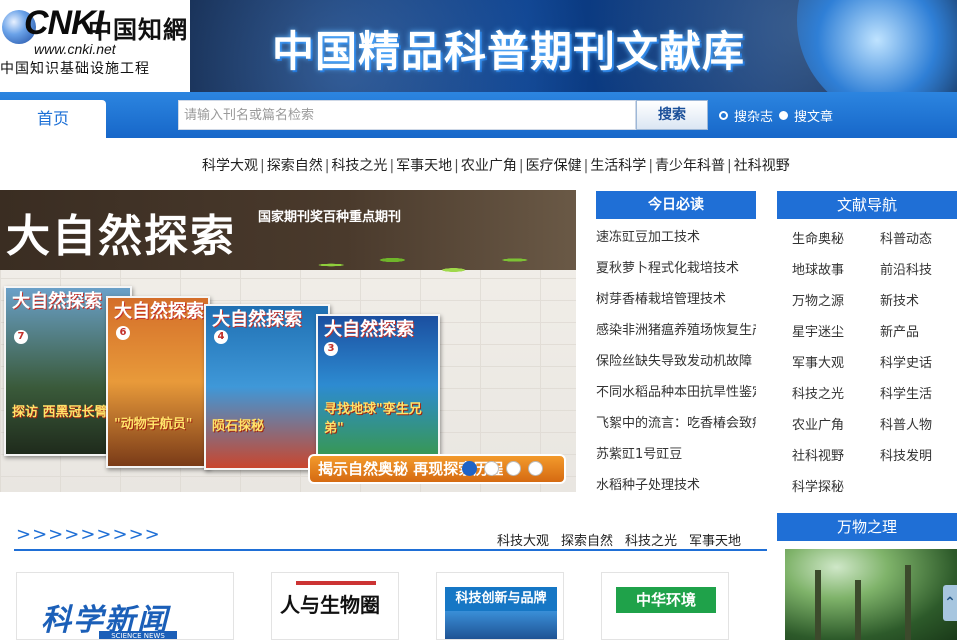 Image resolution: width=957 pixels, height=640 pixels. I want to click on bottom-tabs: 科技大观 探索自然 科技之光 军事天地, so click(619, 539).